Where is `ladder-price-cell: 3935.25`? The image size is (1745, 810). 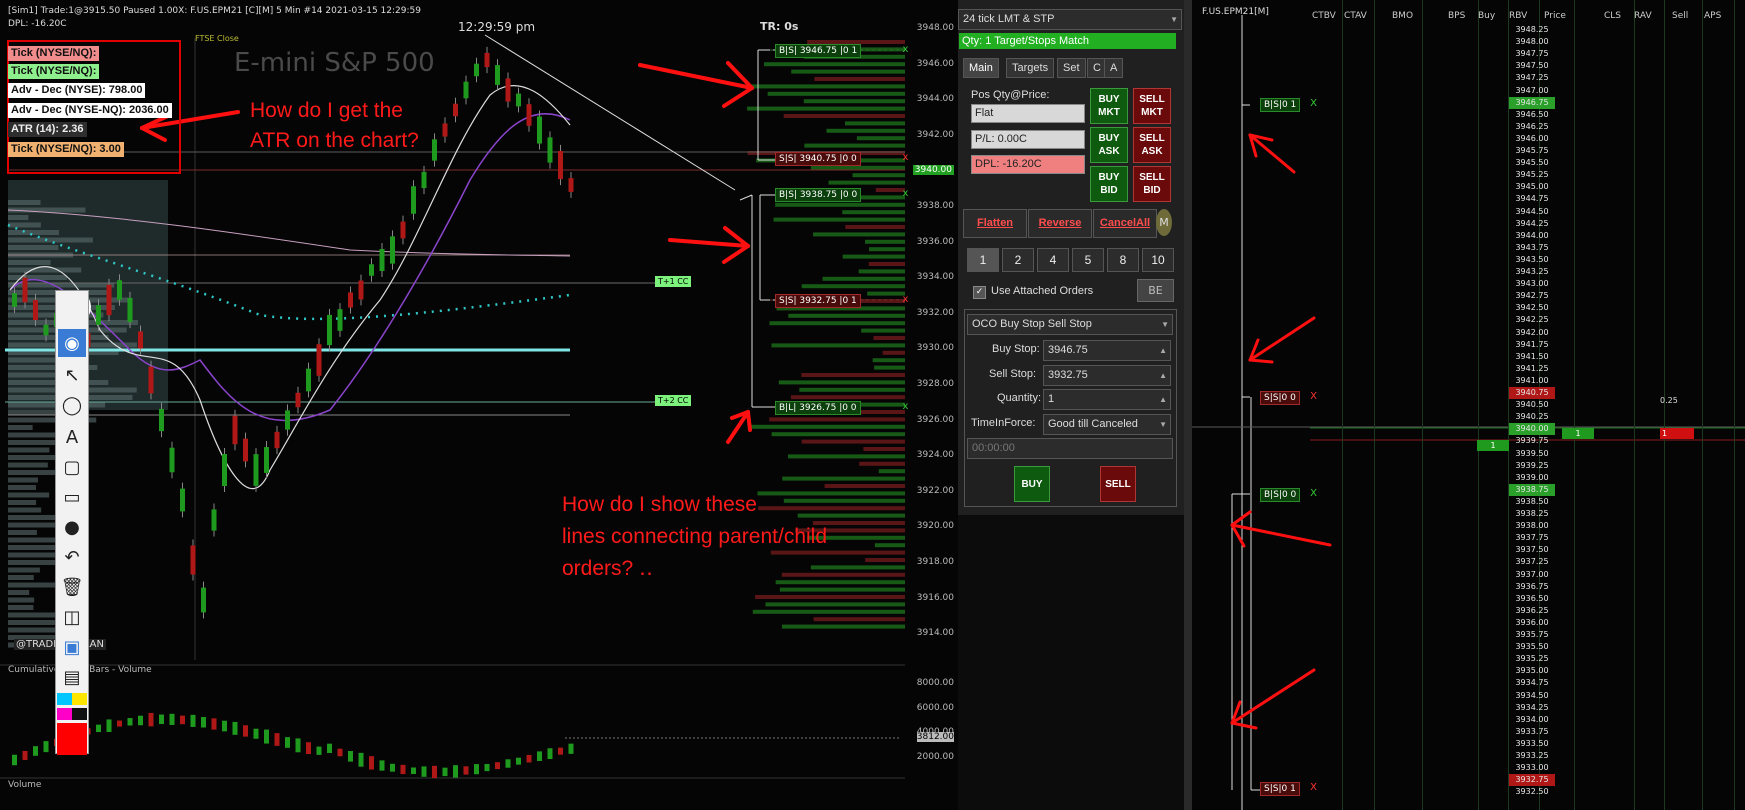 ladder-price-cell: 3935.25 is located at coordinates (1532, 659).